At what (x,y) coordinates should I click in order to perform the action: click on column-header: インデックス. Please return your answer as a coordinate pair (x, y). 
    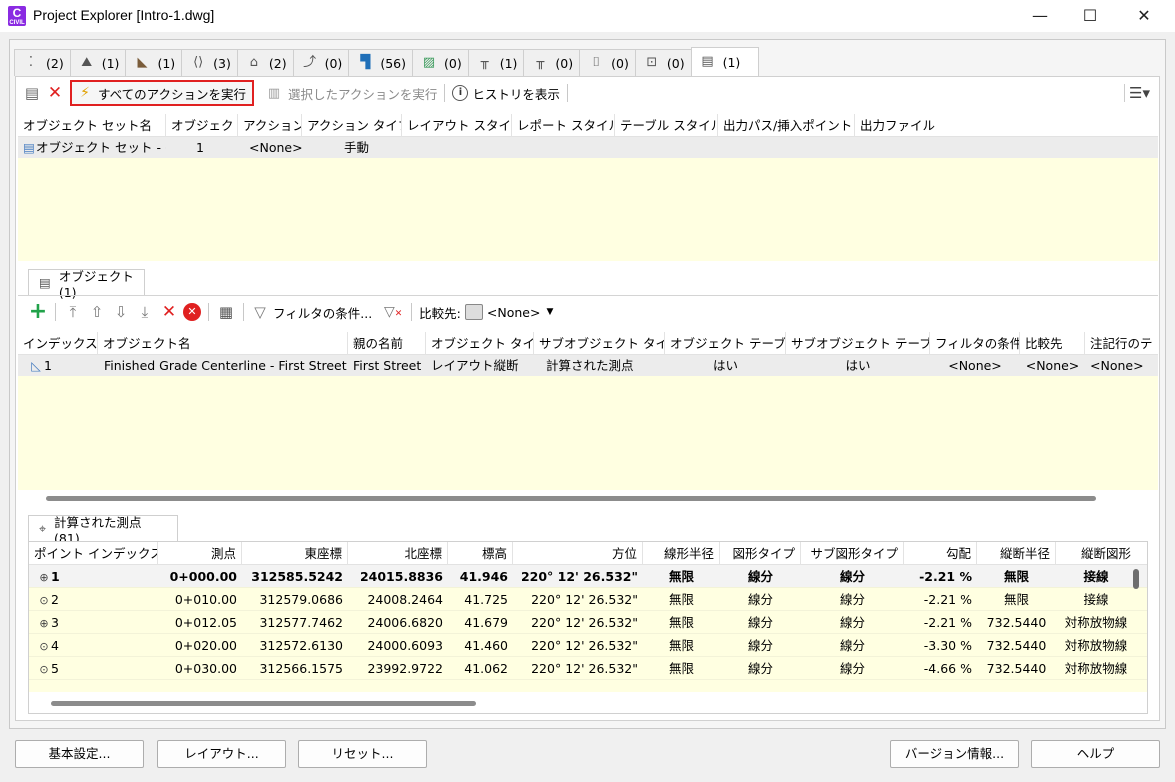
    Looking at the image, I should click on (58, 343).